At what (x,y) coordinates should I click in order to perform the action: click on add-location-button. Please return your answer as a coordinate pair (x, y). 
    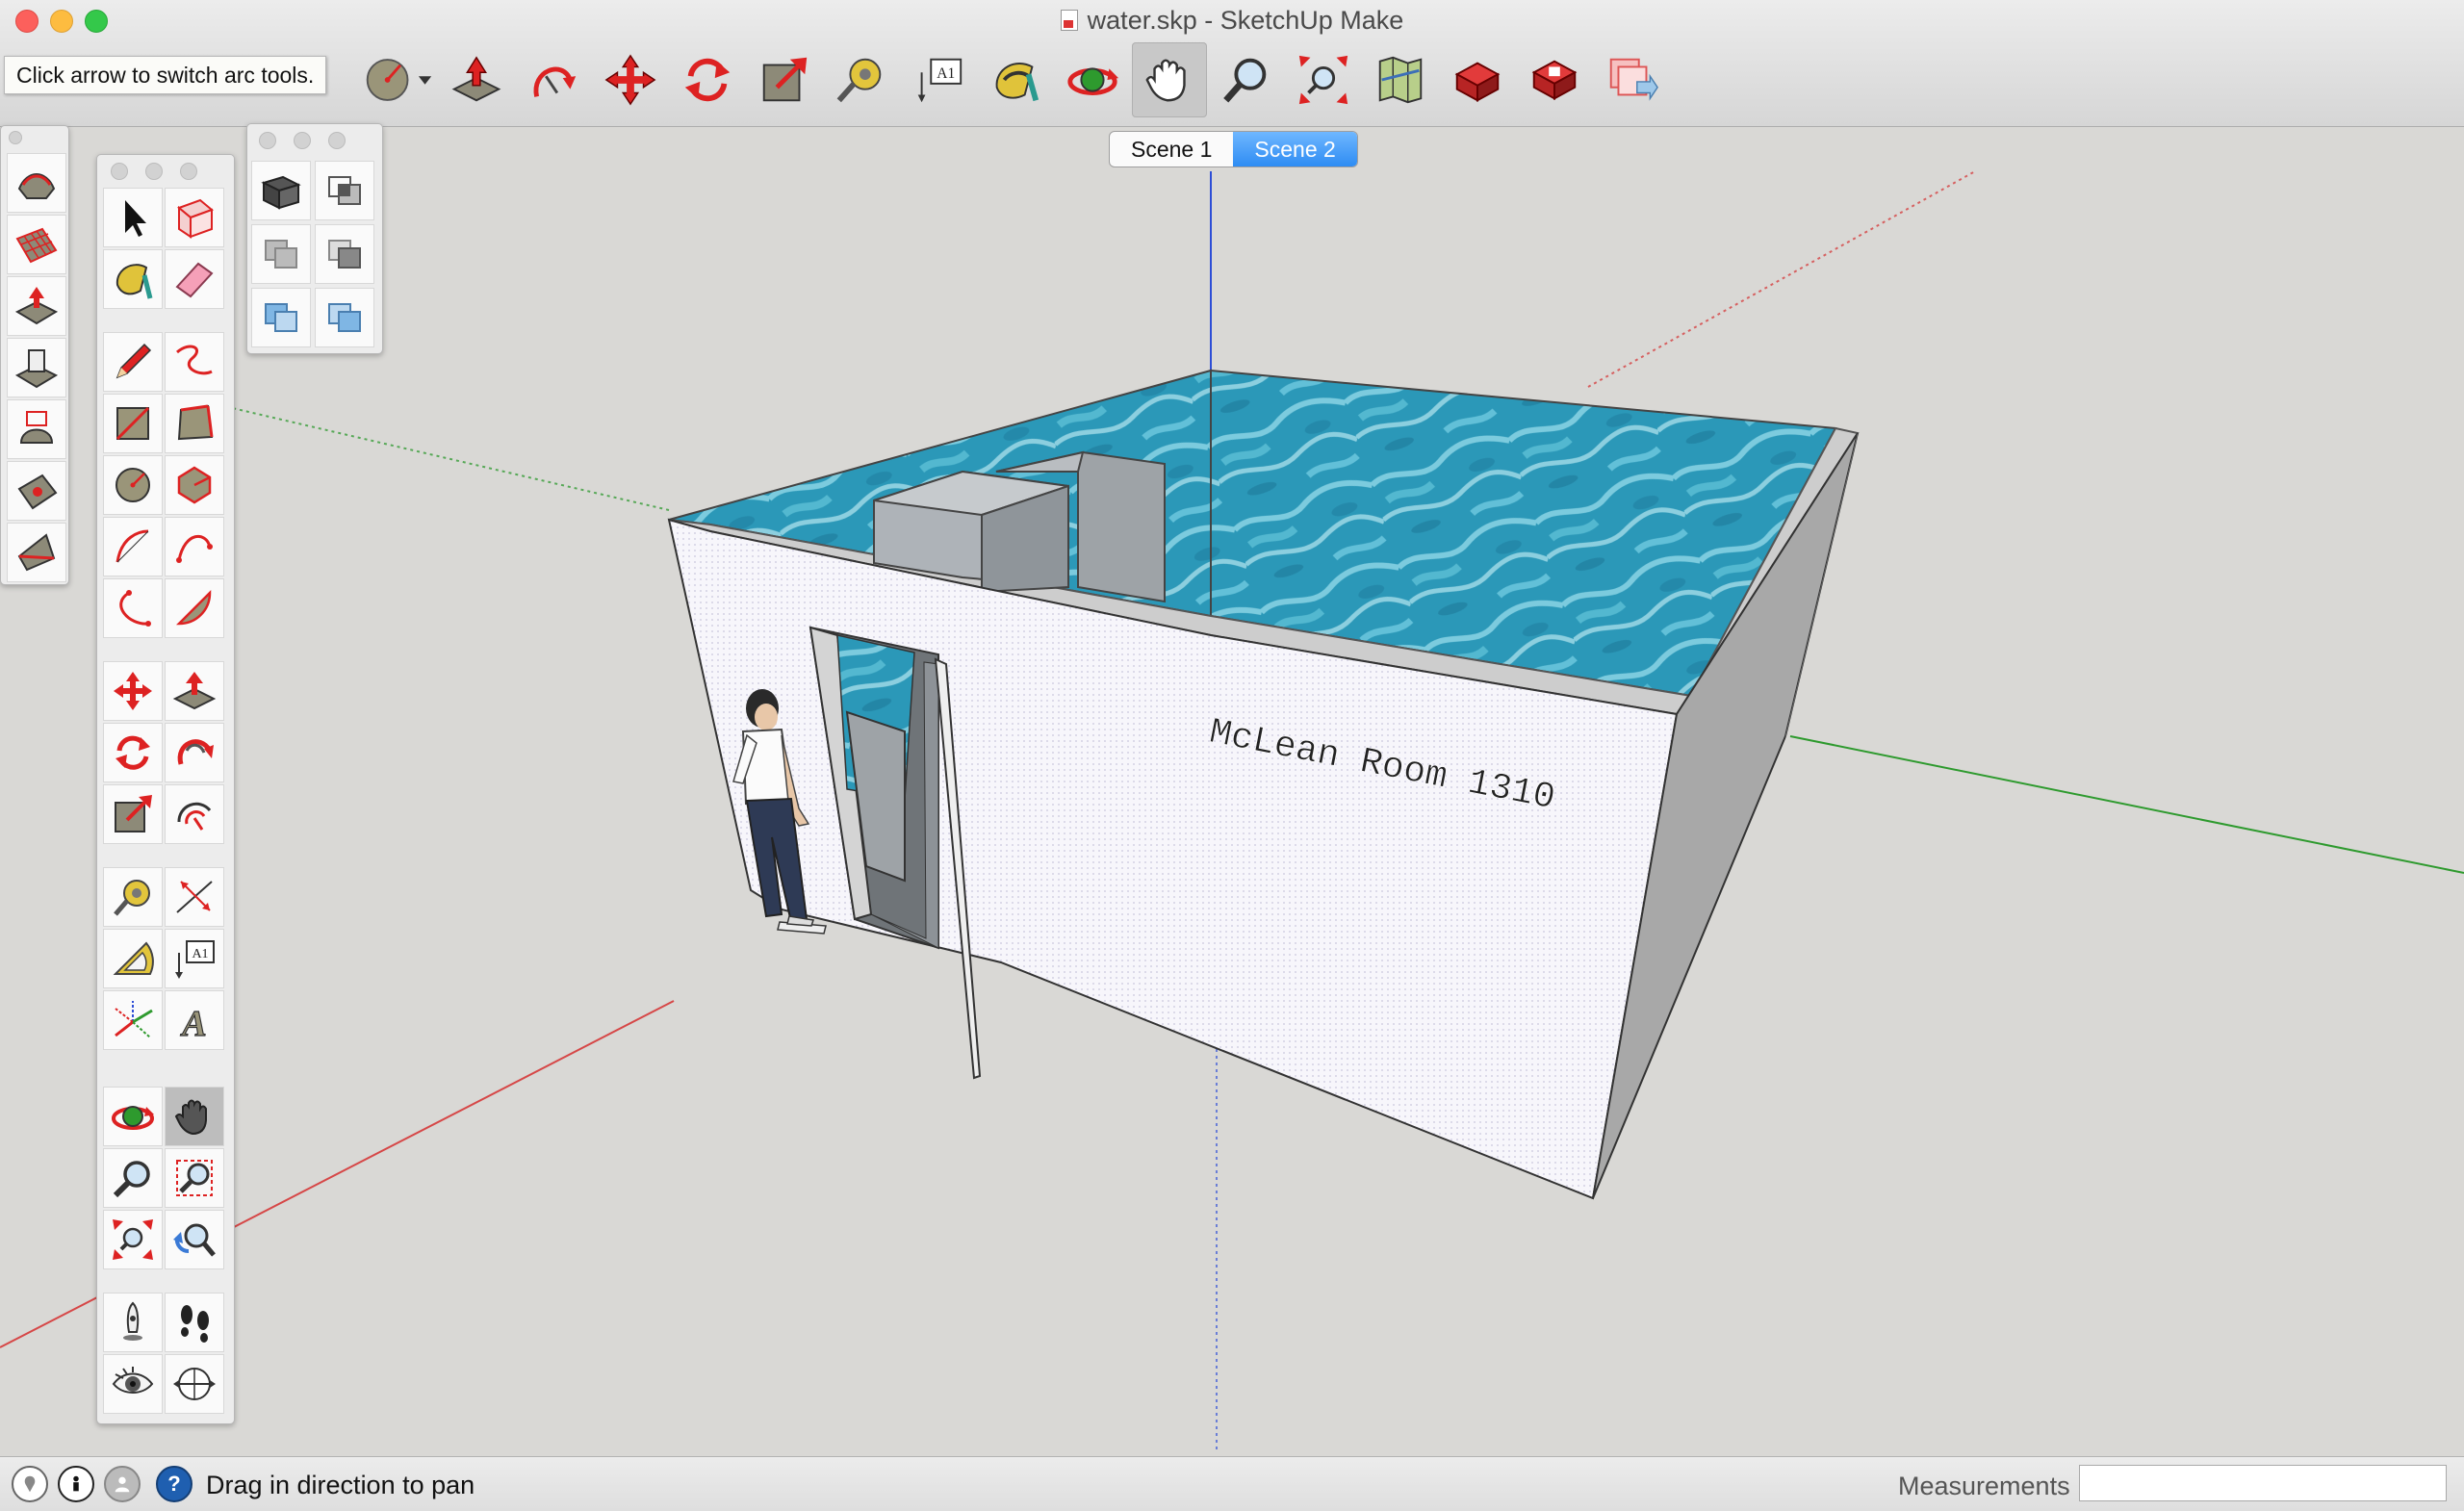
    Looking at the image, I should click on (1400, 79).